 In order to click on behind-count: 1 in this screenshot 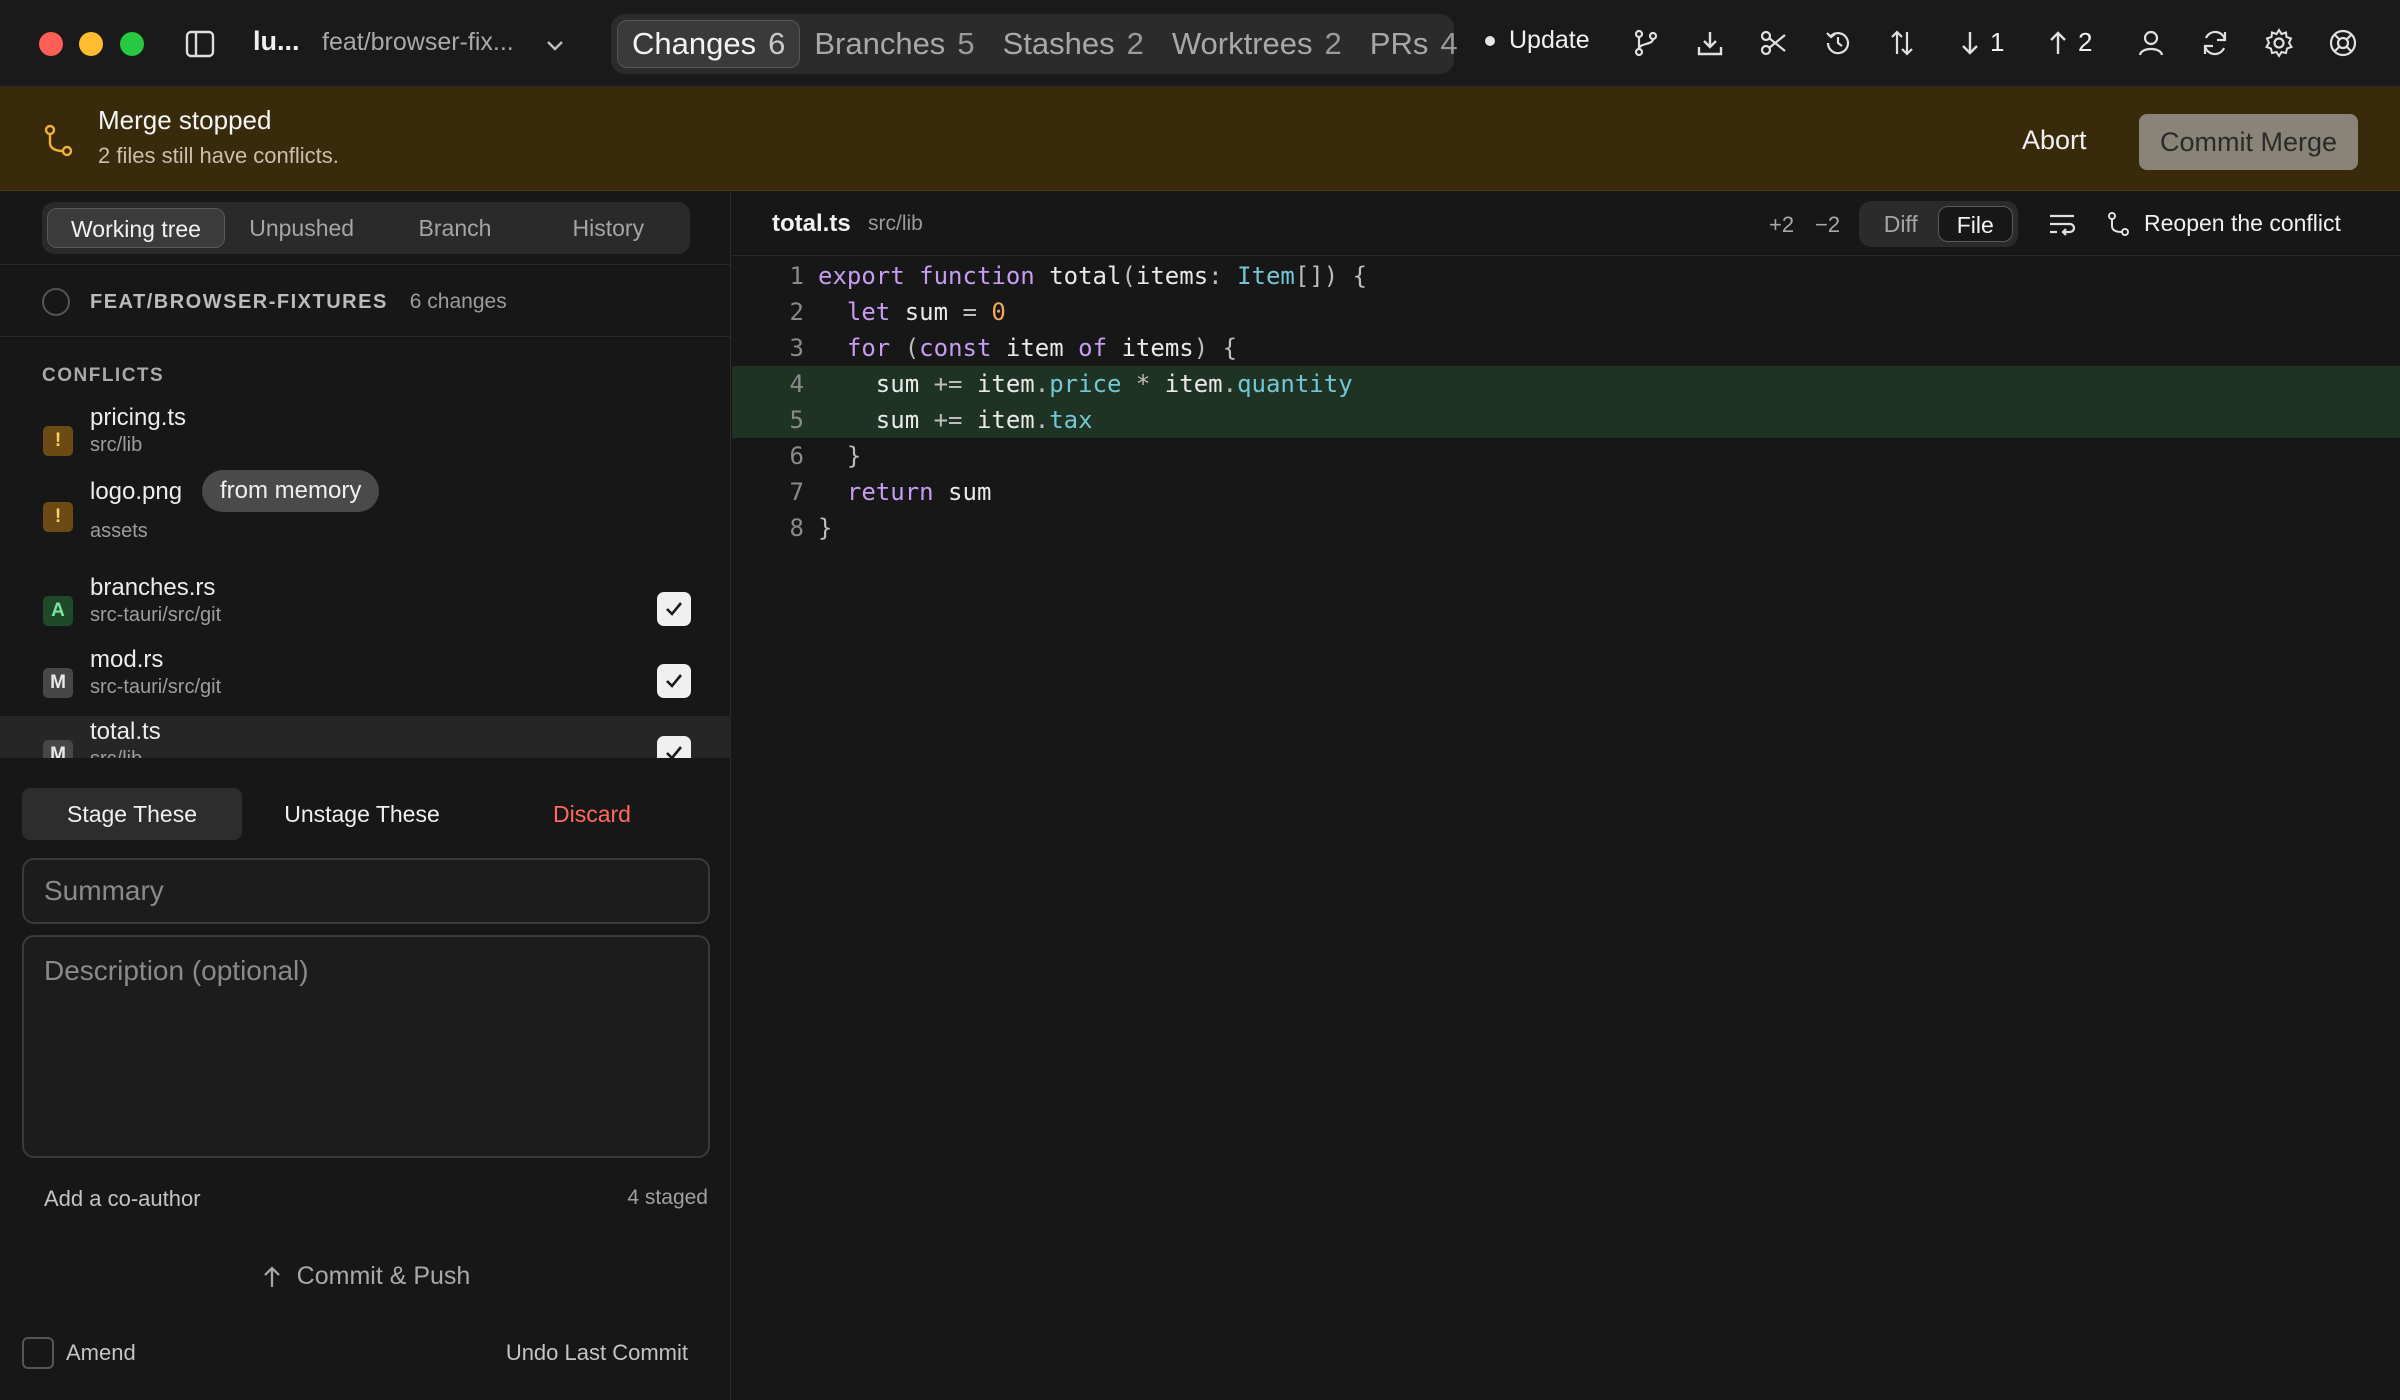, I will do `click(1997, 42)`.